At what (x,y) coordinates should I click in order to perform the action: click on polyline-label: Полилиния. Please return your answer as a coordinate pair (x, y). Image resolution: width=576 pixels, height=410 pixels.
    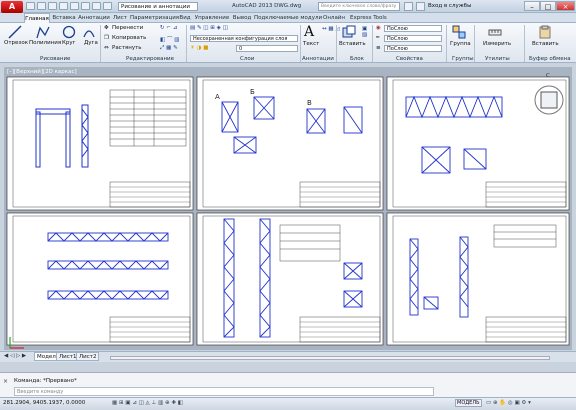
    Looking at the image, I should click on (45, 43).